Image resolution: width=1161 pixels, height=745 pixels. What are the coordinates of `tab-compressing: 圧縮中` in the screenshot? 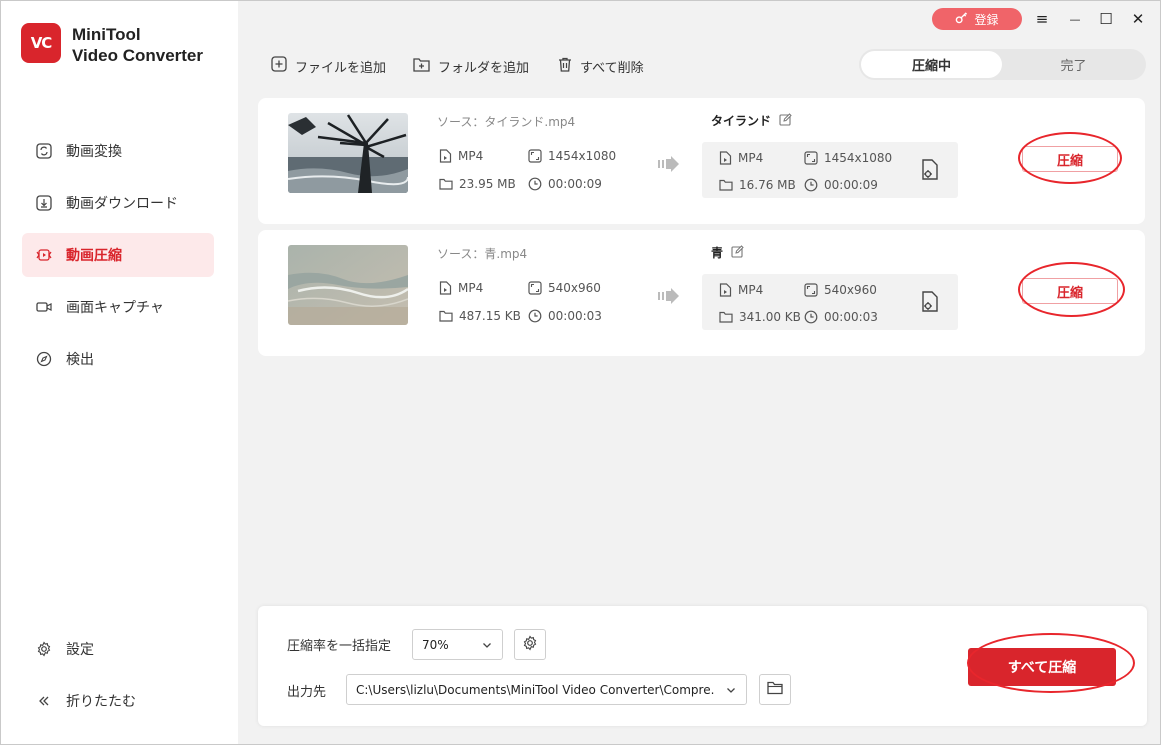 It's located at (931, 64).